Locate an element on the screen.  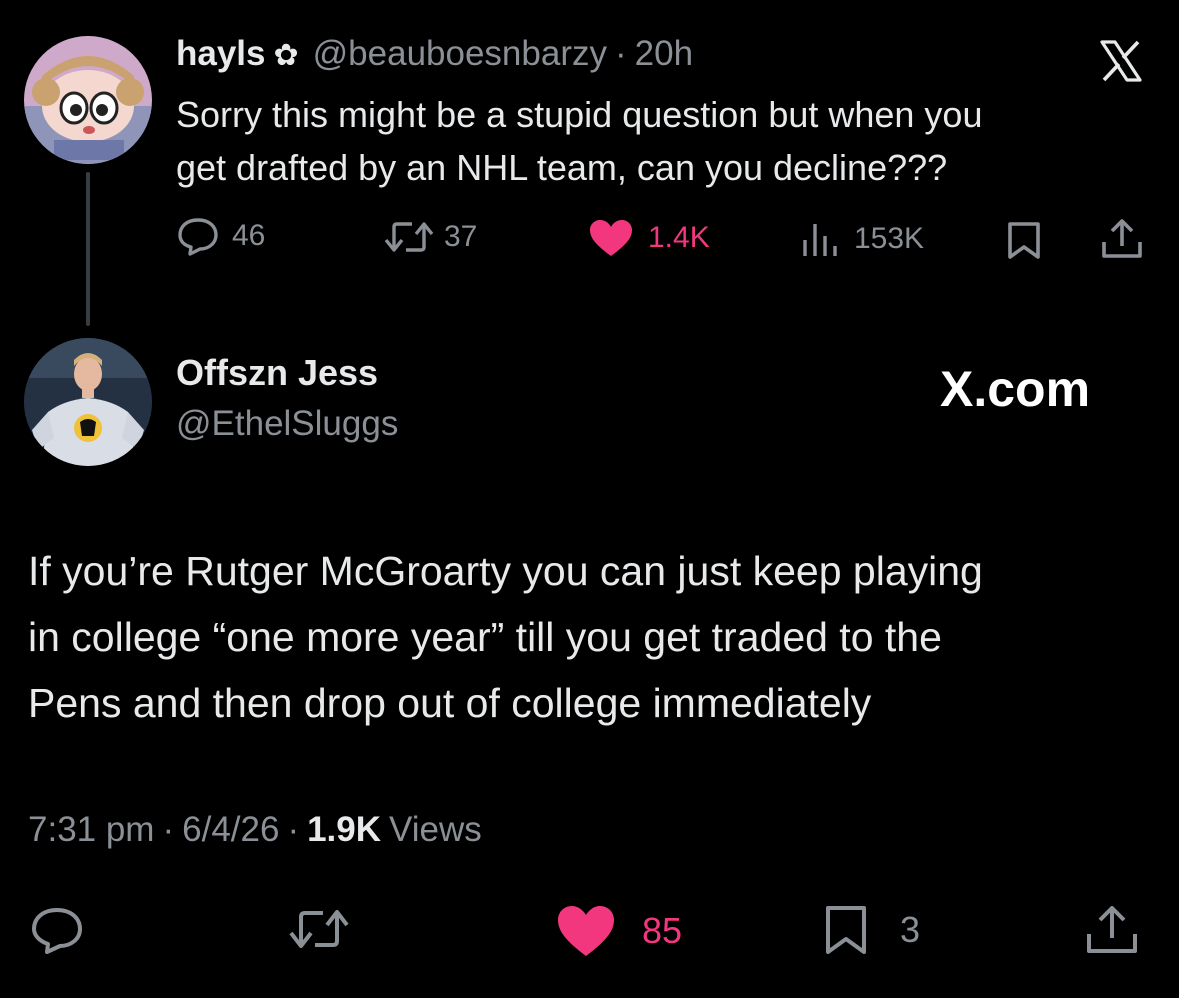
main-bookmark-button: 3 is located at coordinates (871, 930).